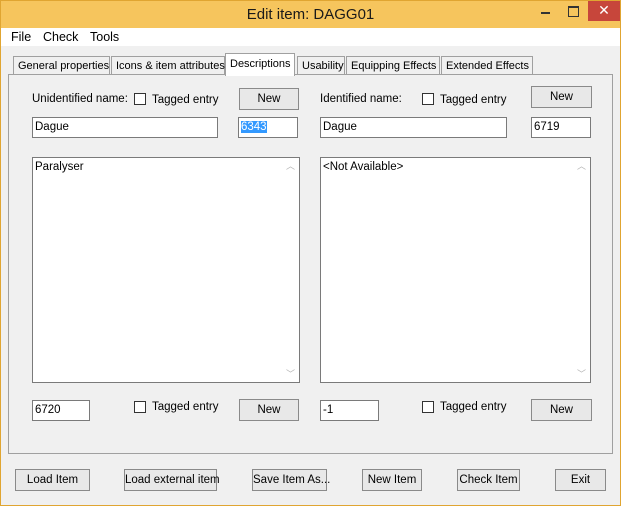 Image resolution: width=621 pixels, height=506 pixels. What do you see at coordinates (473, 407) in the screenshot?
I see `identified-desc-tagged-label: Tagged entry` at bounding box center [473, 407].